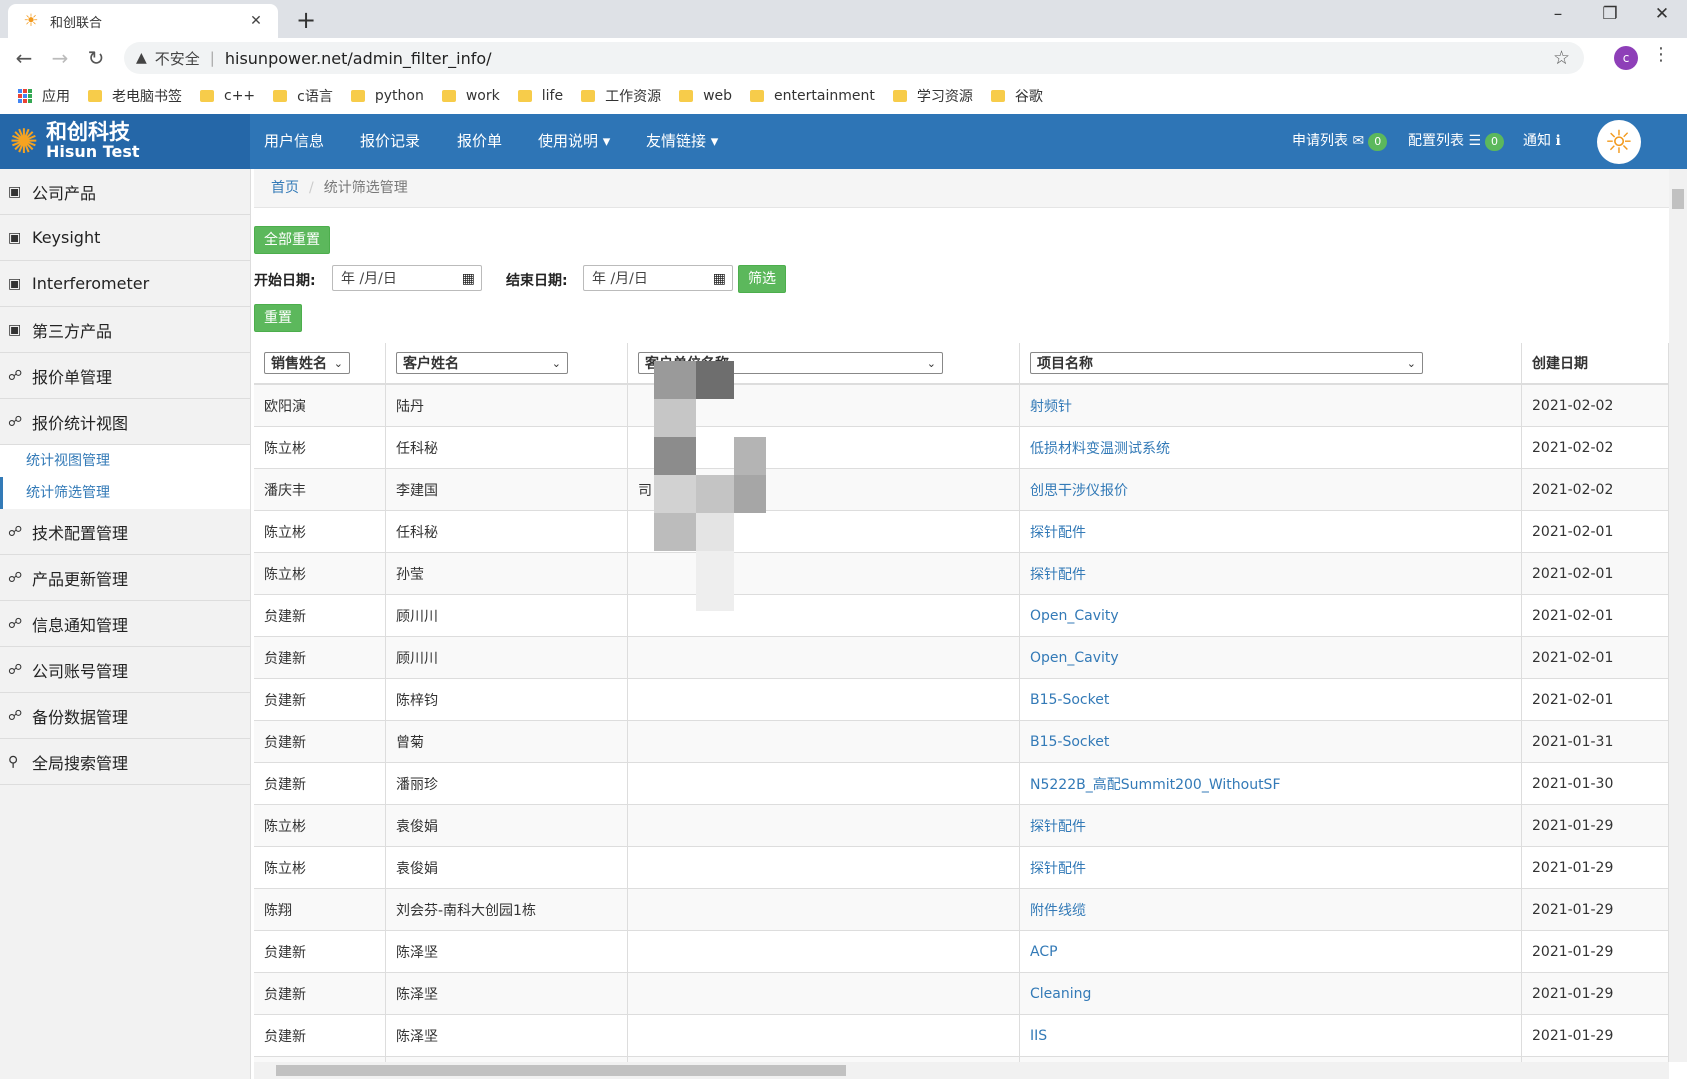 The width and height of the screenshot is (1687, 1079). What do you see at coordinates (540, 96) in the screenshot?
I see `bookmark-folder: life` at bounding box center [540, 96].